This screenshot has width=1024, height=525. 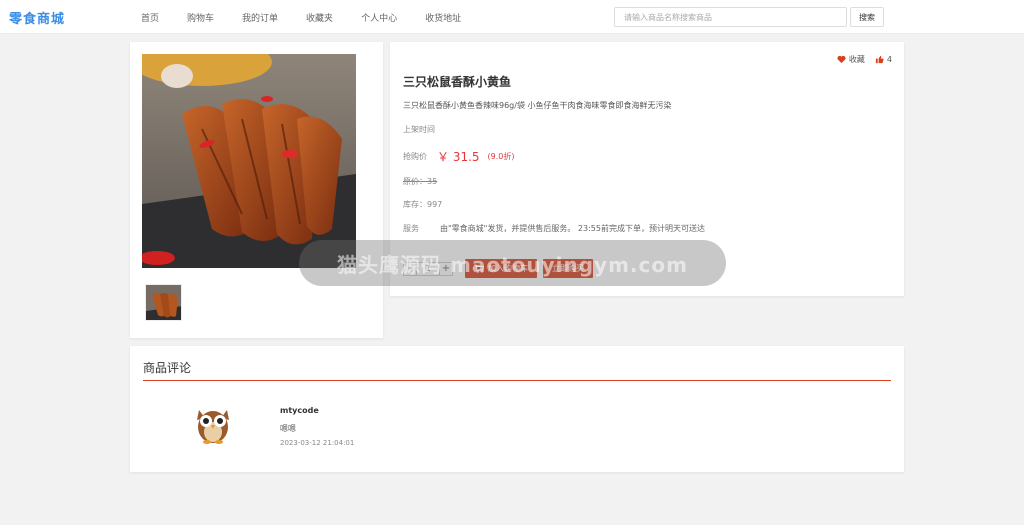 I want to click on review-time: 2023-03-12 21:04:01, so click(x=317, y=443).